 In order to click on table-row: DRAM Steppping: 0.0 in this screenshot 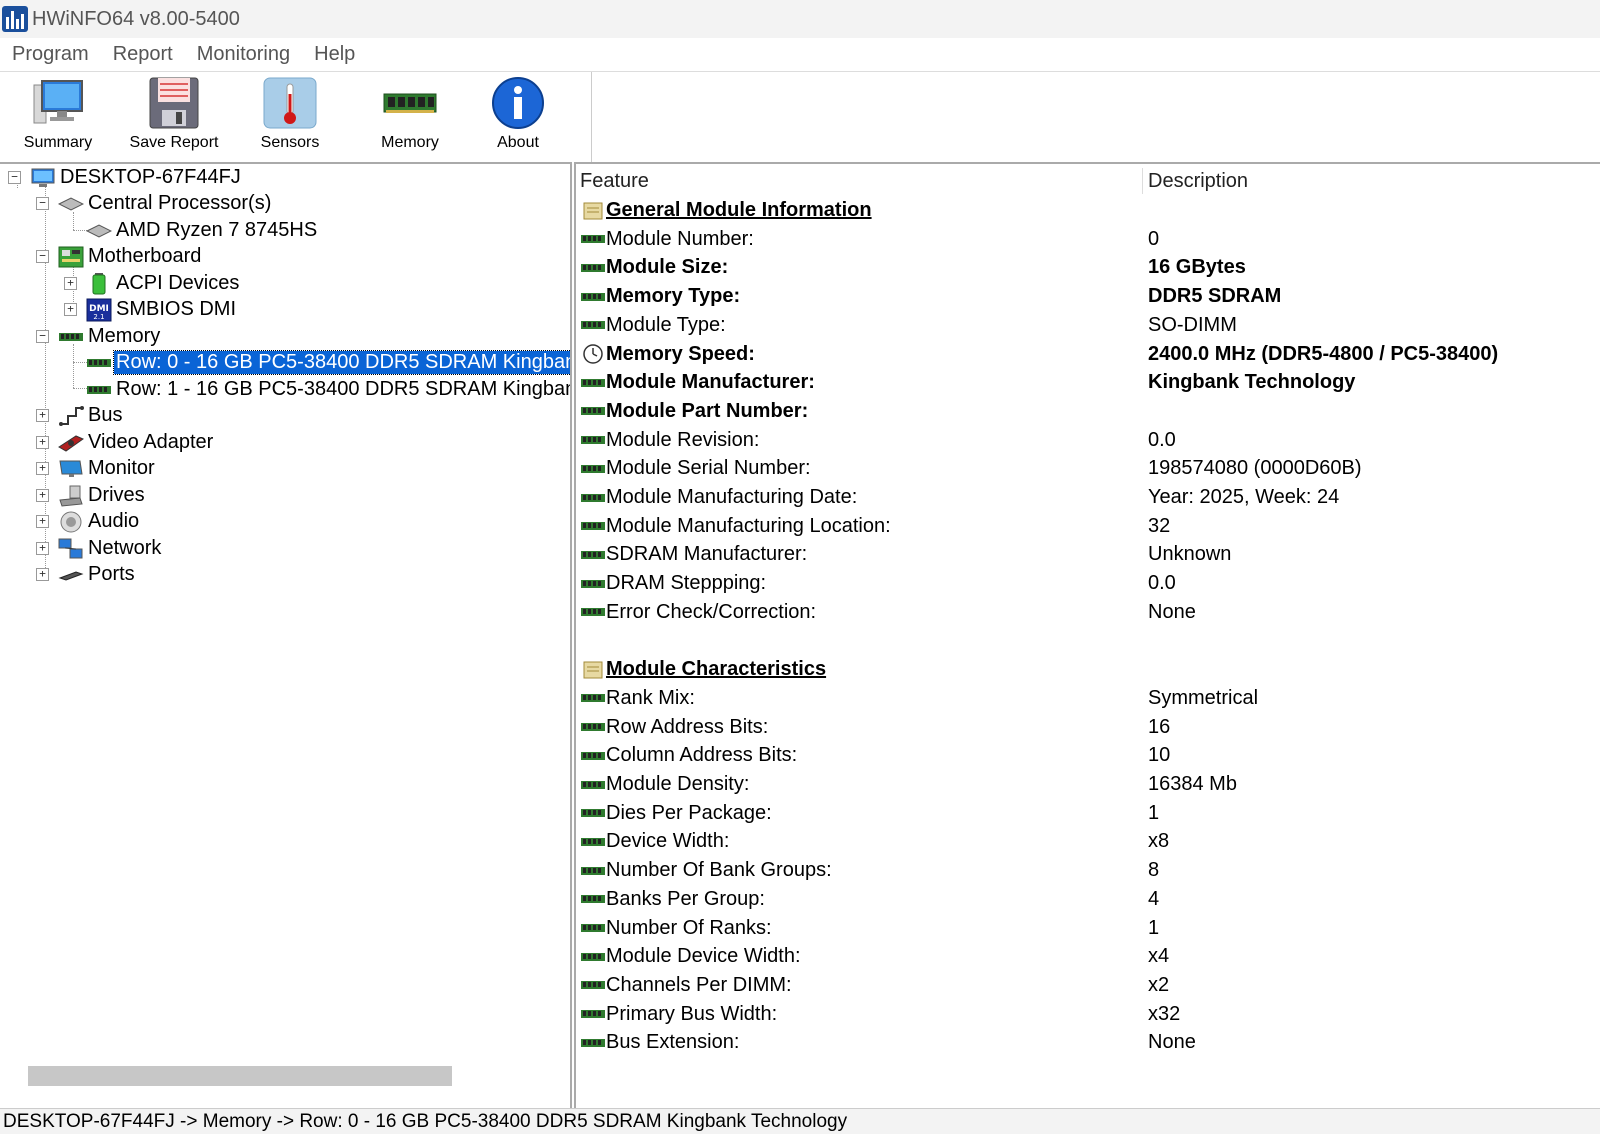, I will do `click(1086, 583)`.